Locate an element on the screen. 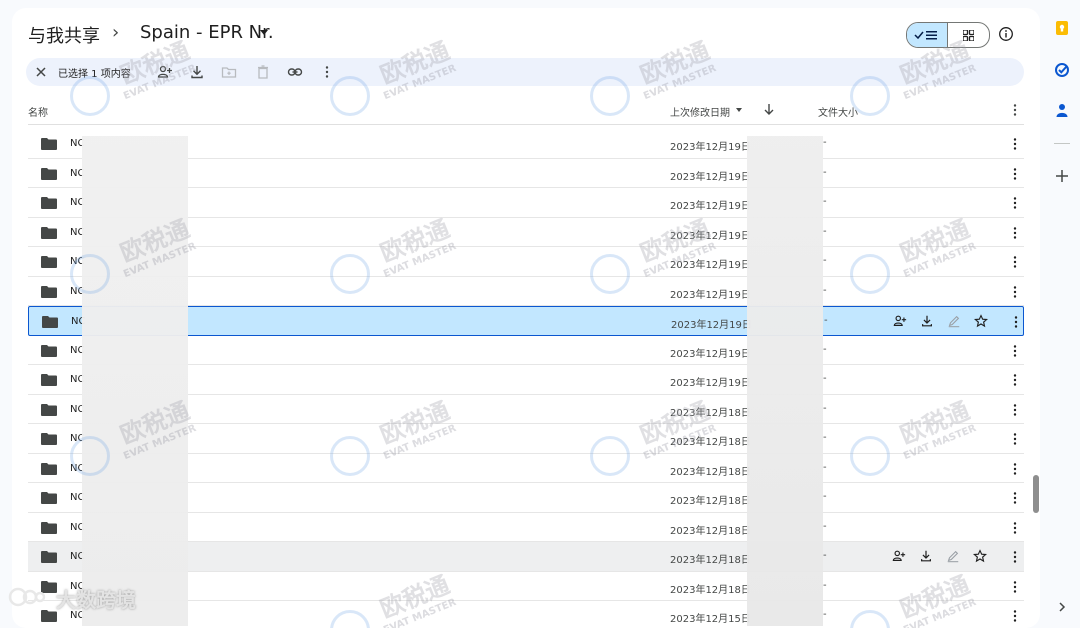 Image resolution: width=1080 pixels, height=628 pixels. redacted-names-overlay is located at coordinates (135, 381).